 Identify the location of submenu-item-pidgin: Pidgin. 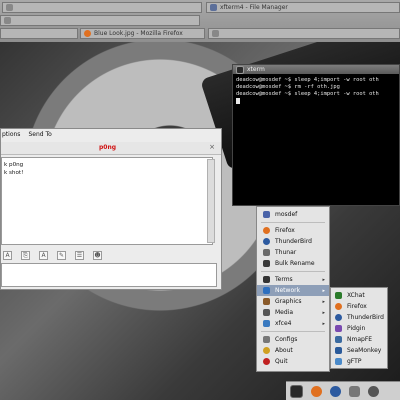
(359, 328).